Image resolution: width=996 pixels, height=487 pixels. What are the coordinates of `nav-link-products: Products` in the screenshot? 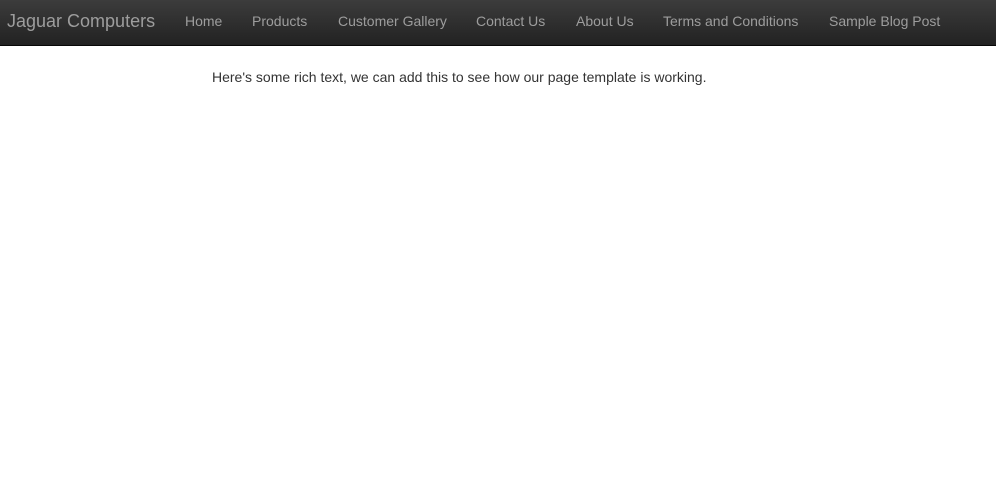 It's located at (279, 21).